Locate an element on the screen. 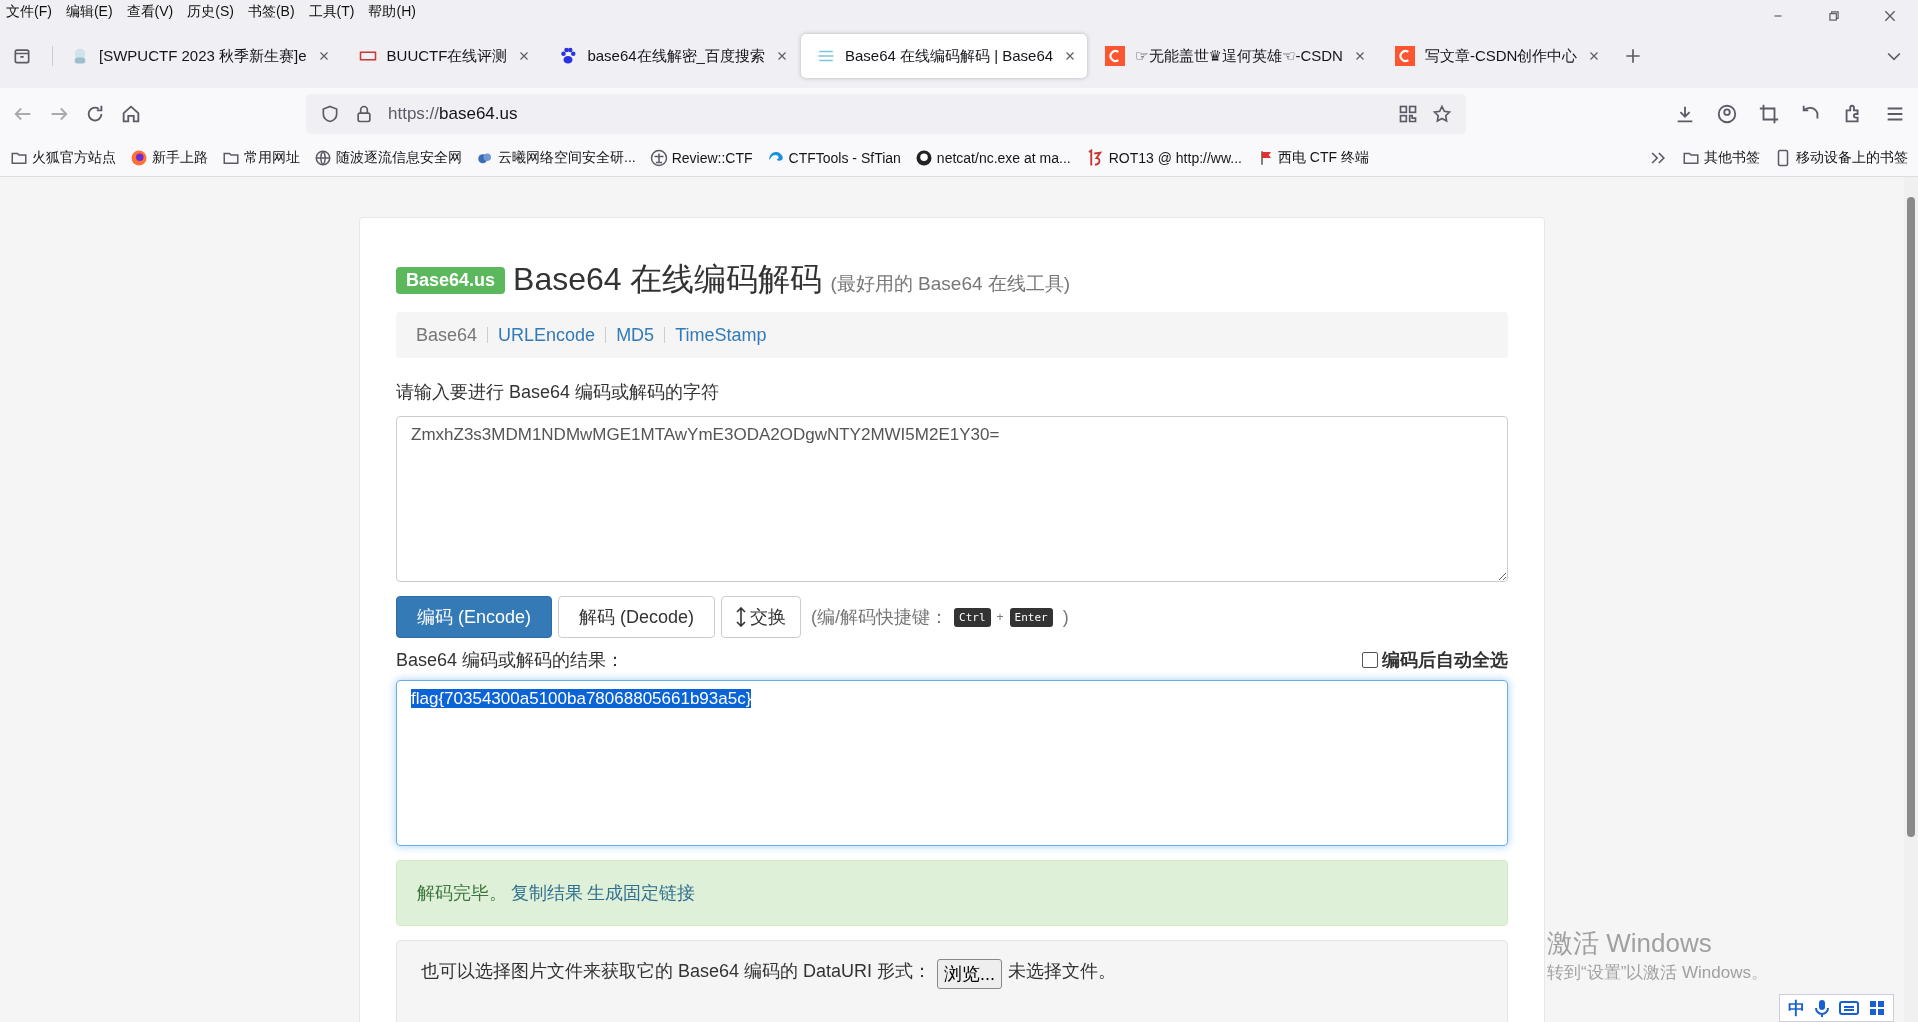 The image size is (1918, 1022). bookmark: CTFTools - SfTian is located at coordinates (833, 158).